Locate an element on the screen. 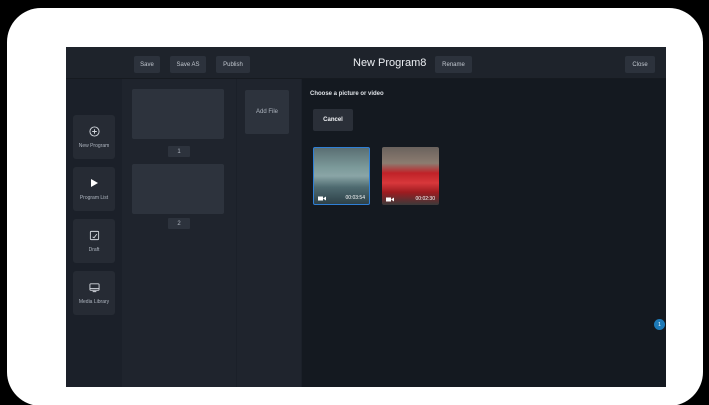 This screenshot has width=709, height=405. sidebar-item-label: Draft is located at coordinates (94, 250).